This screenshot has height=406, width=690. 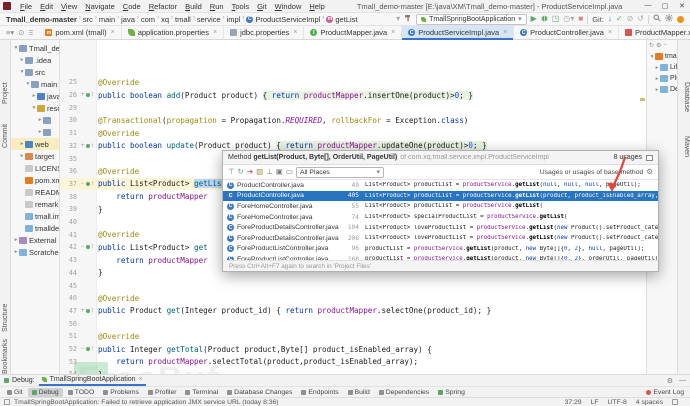 I want to click on toolwindow-button-profiler: Profiler, so click(x=162, y=392).